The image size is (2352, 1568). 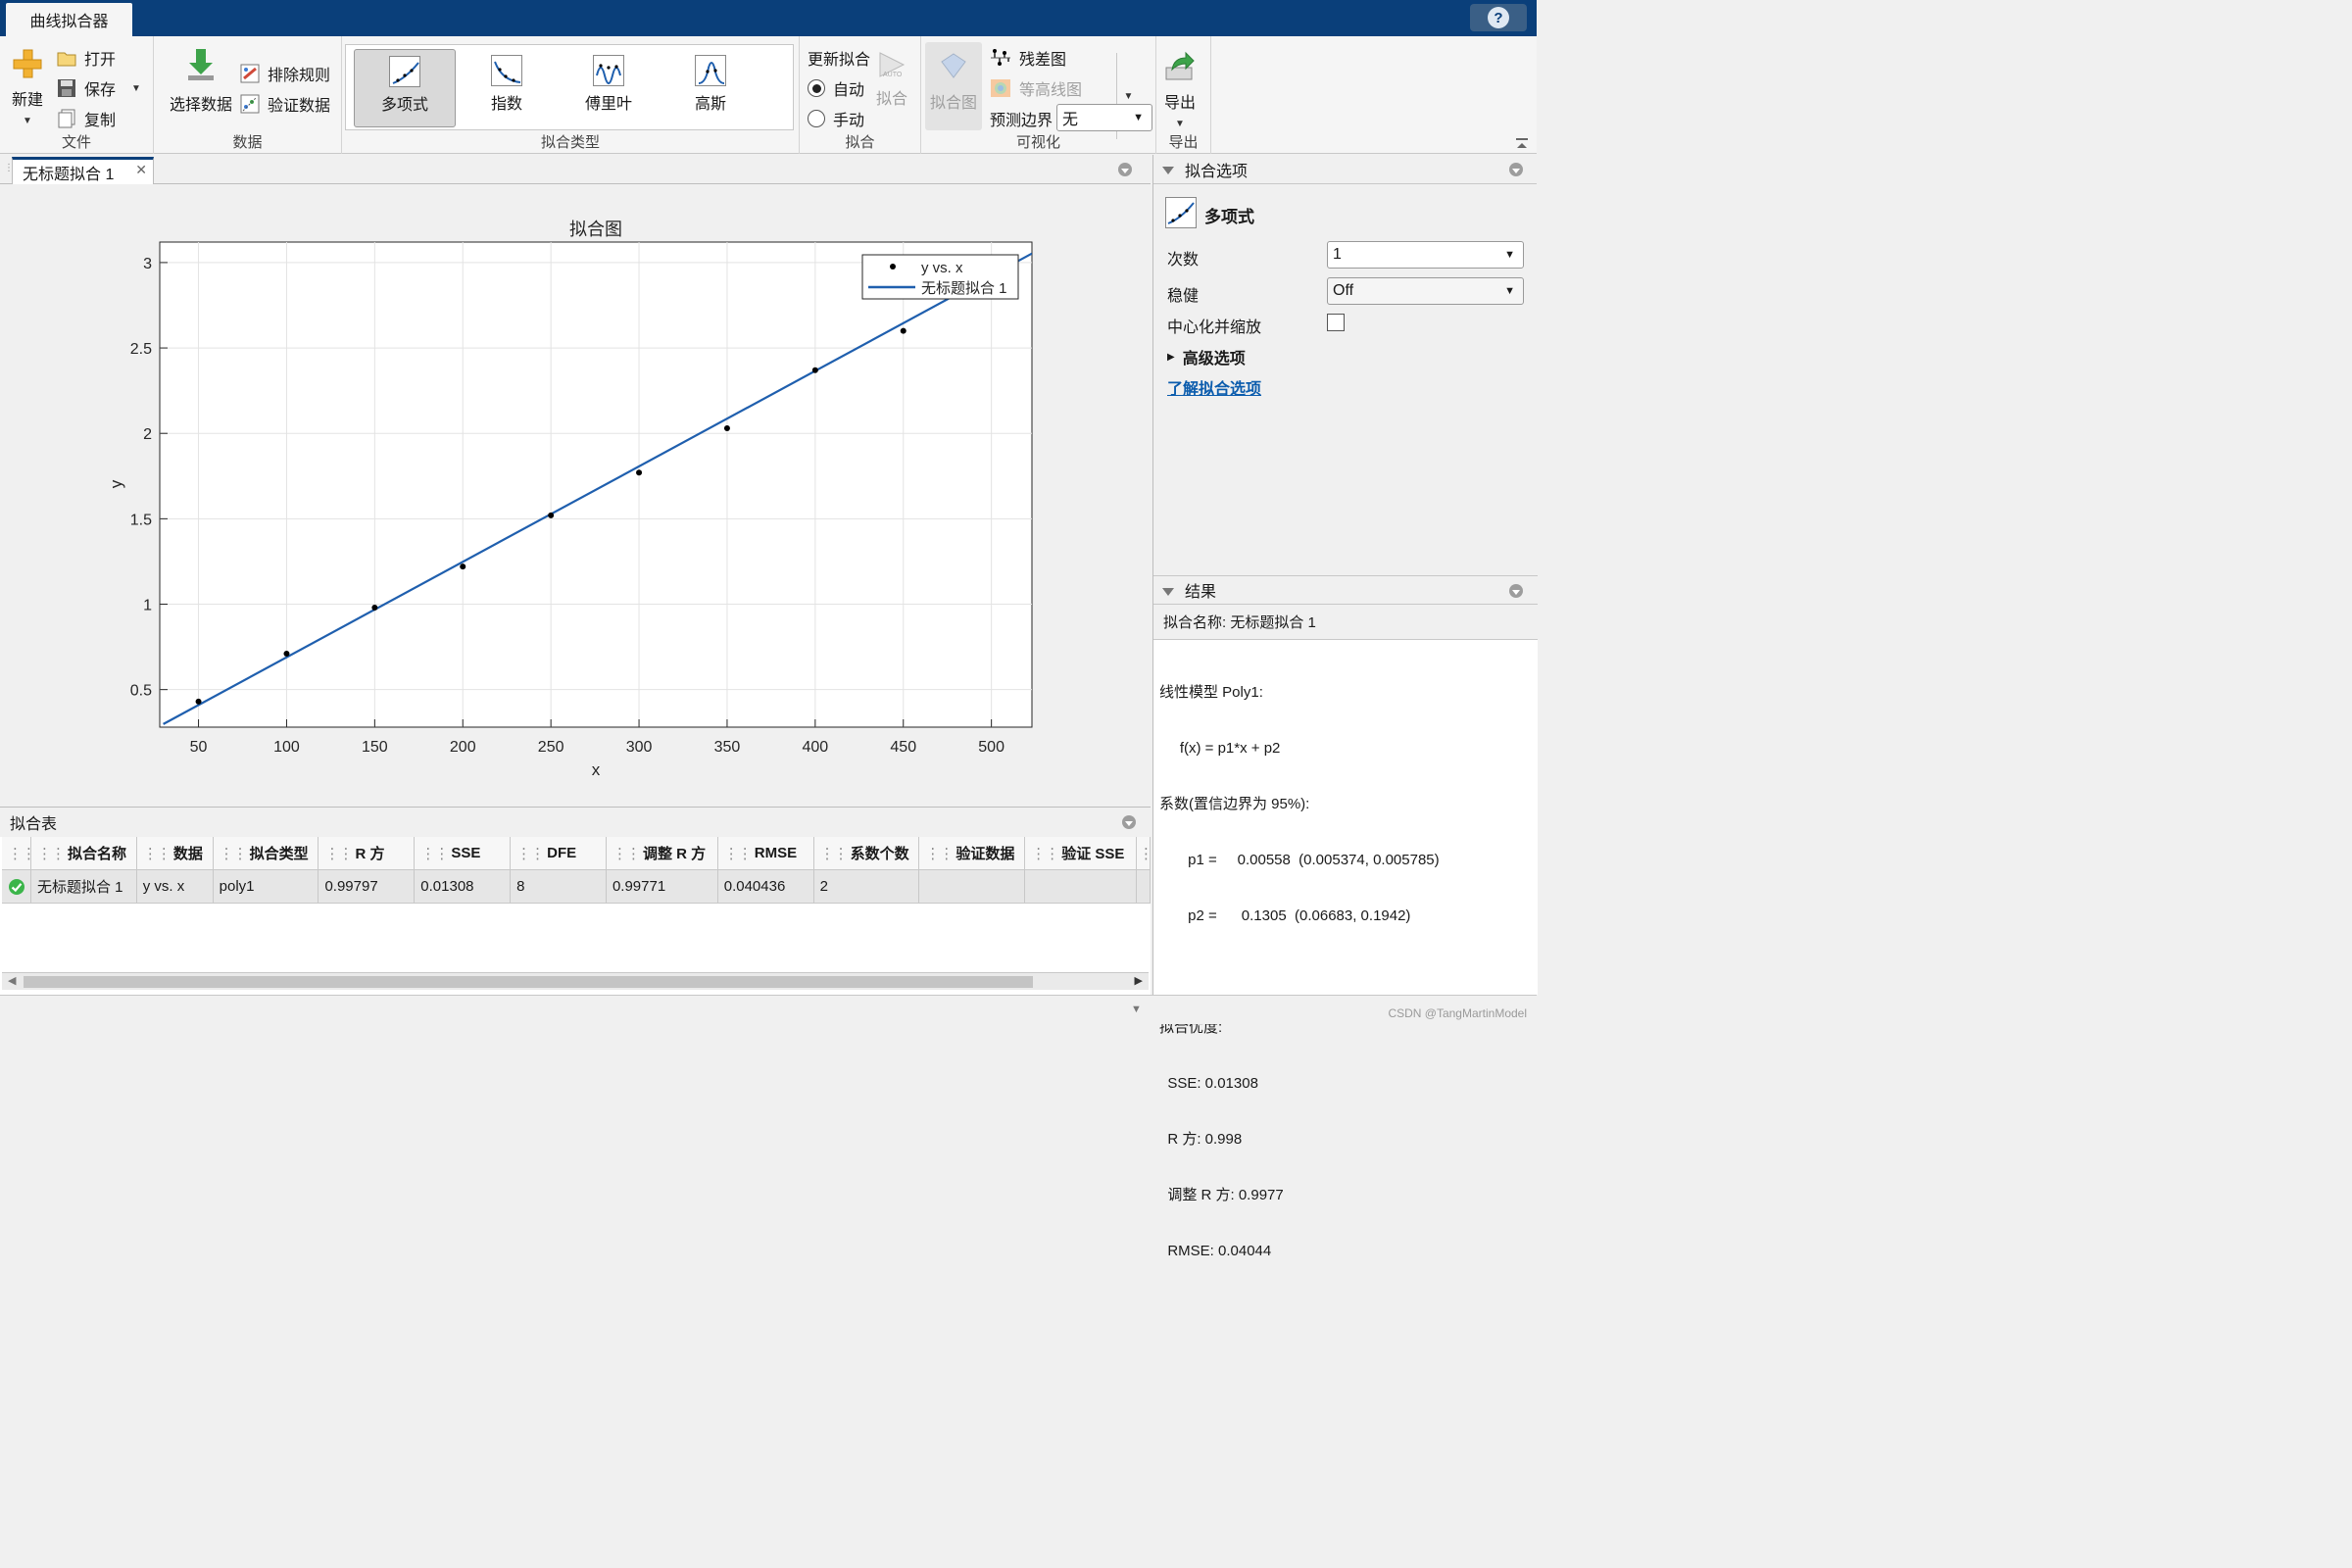 I want to click on new-button: 新建 ▼, so click(x=27, y=87).